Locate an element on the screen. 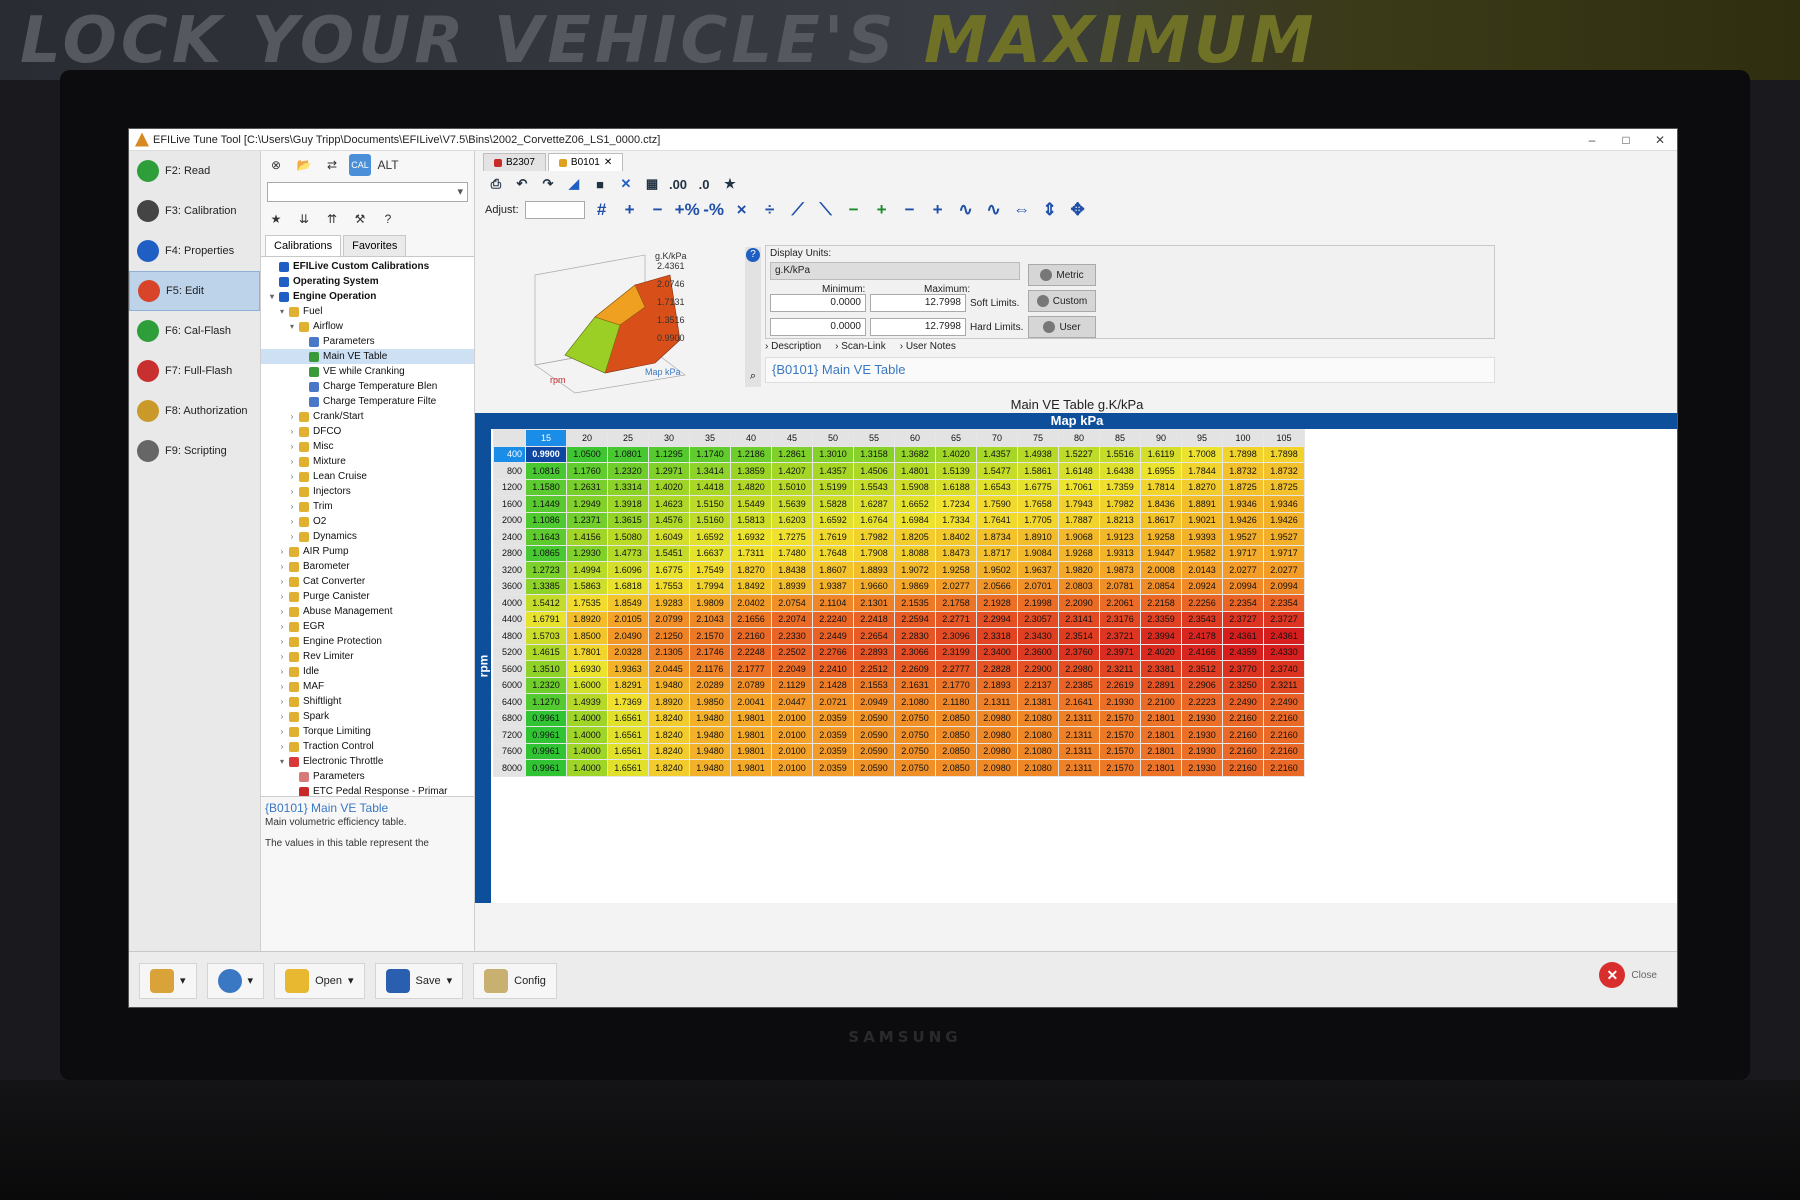 The height and width of the screenshot is (1200, 1800). table-cell: 1.8205 is located at coordinates (915, 537).